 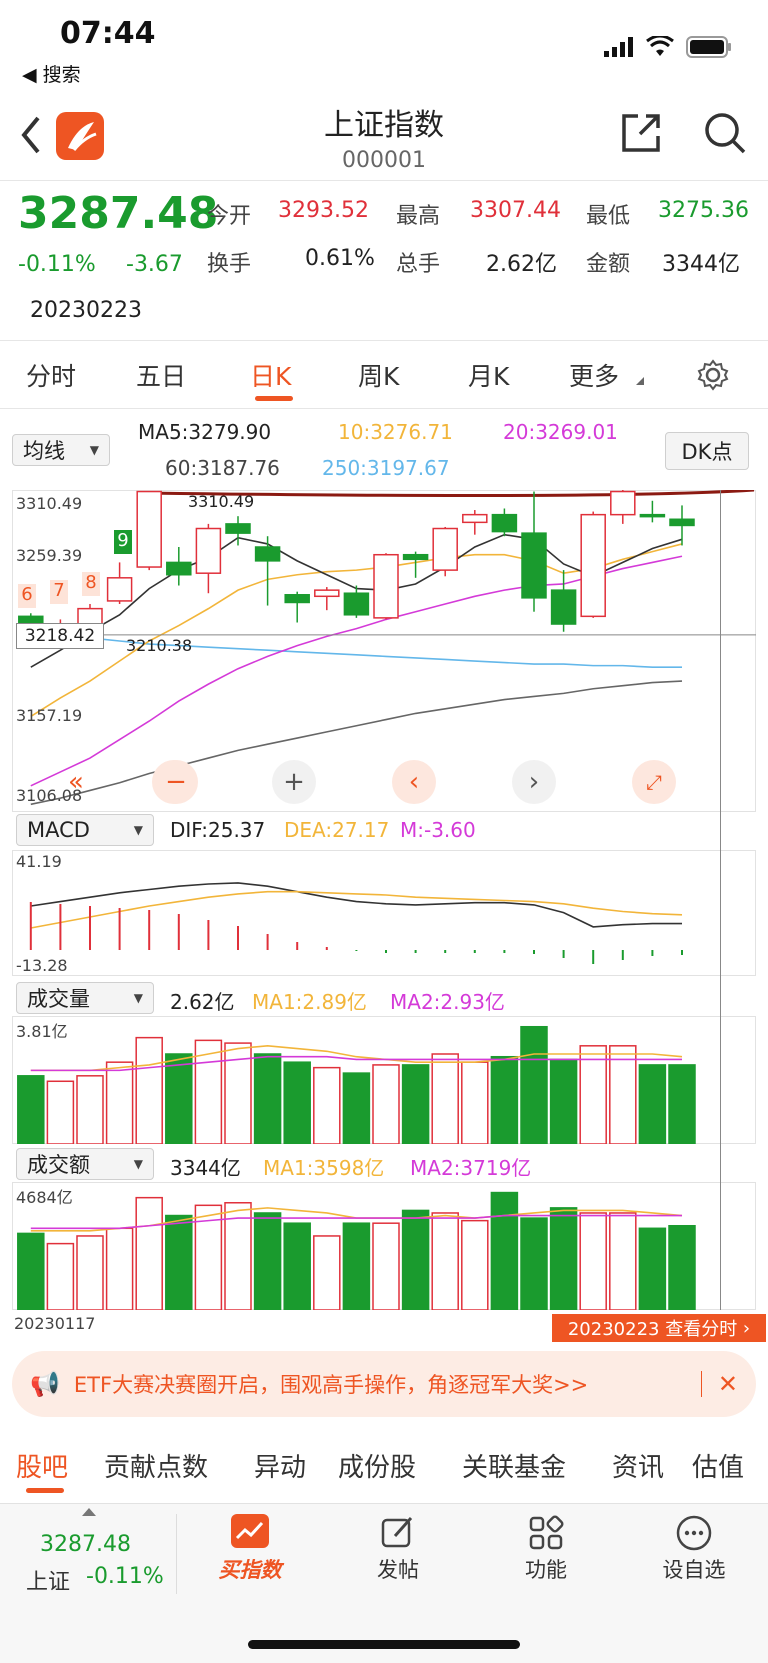 I want to click on close-icon: ✕, so click(x=728, y=1384).